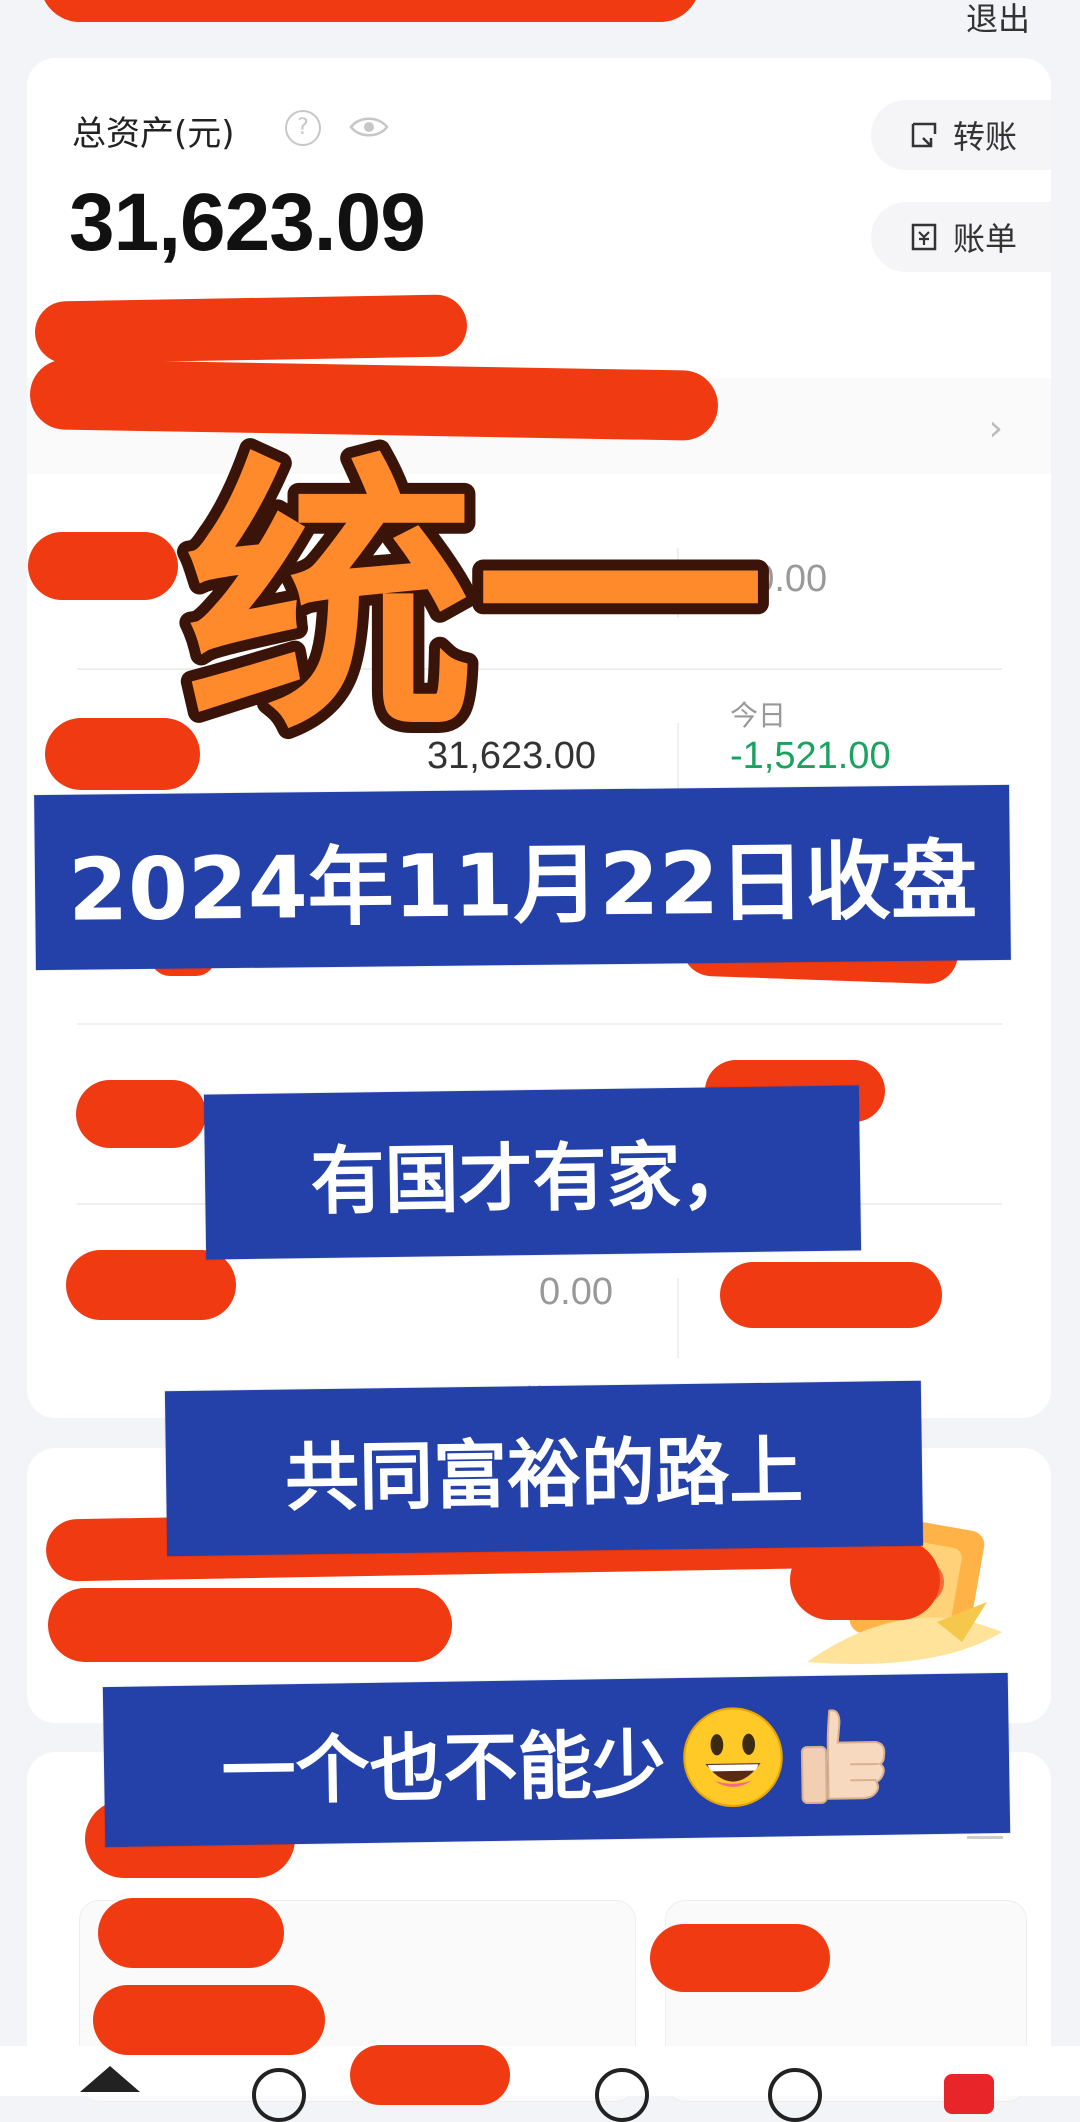 This screenshot has width=1080, height=2122. I want to click on help-icon: ?, so click(303, 128).